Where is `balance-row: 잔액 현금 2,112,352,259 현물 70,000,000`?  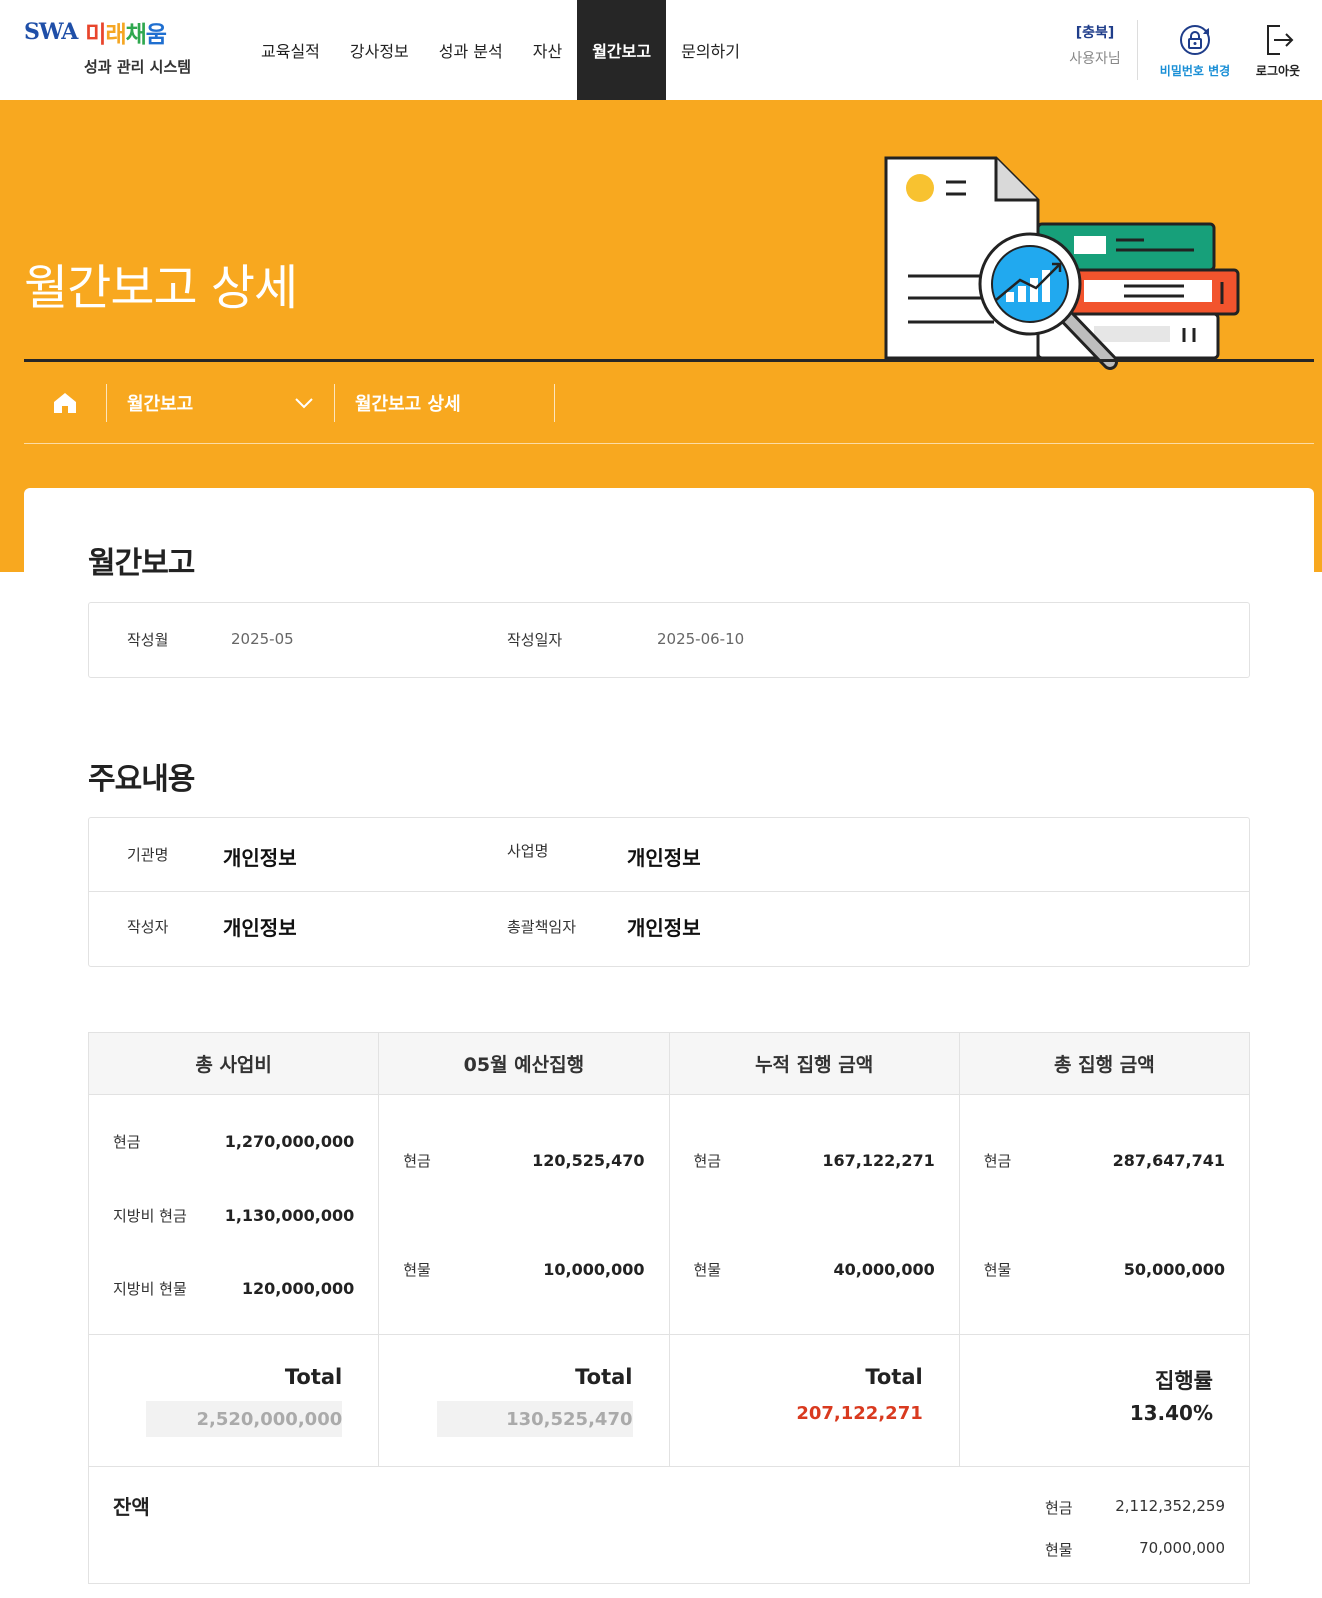
balance-row: 잔액 현금 2,112,352,259 현물 70,000,000 is located at coordinates (669, 1525).